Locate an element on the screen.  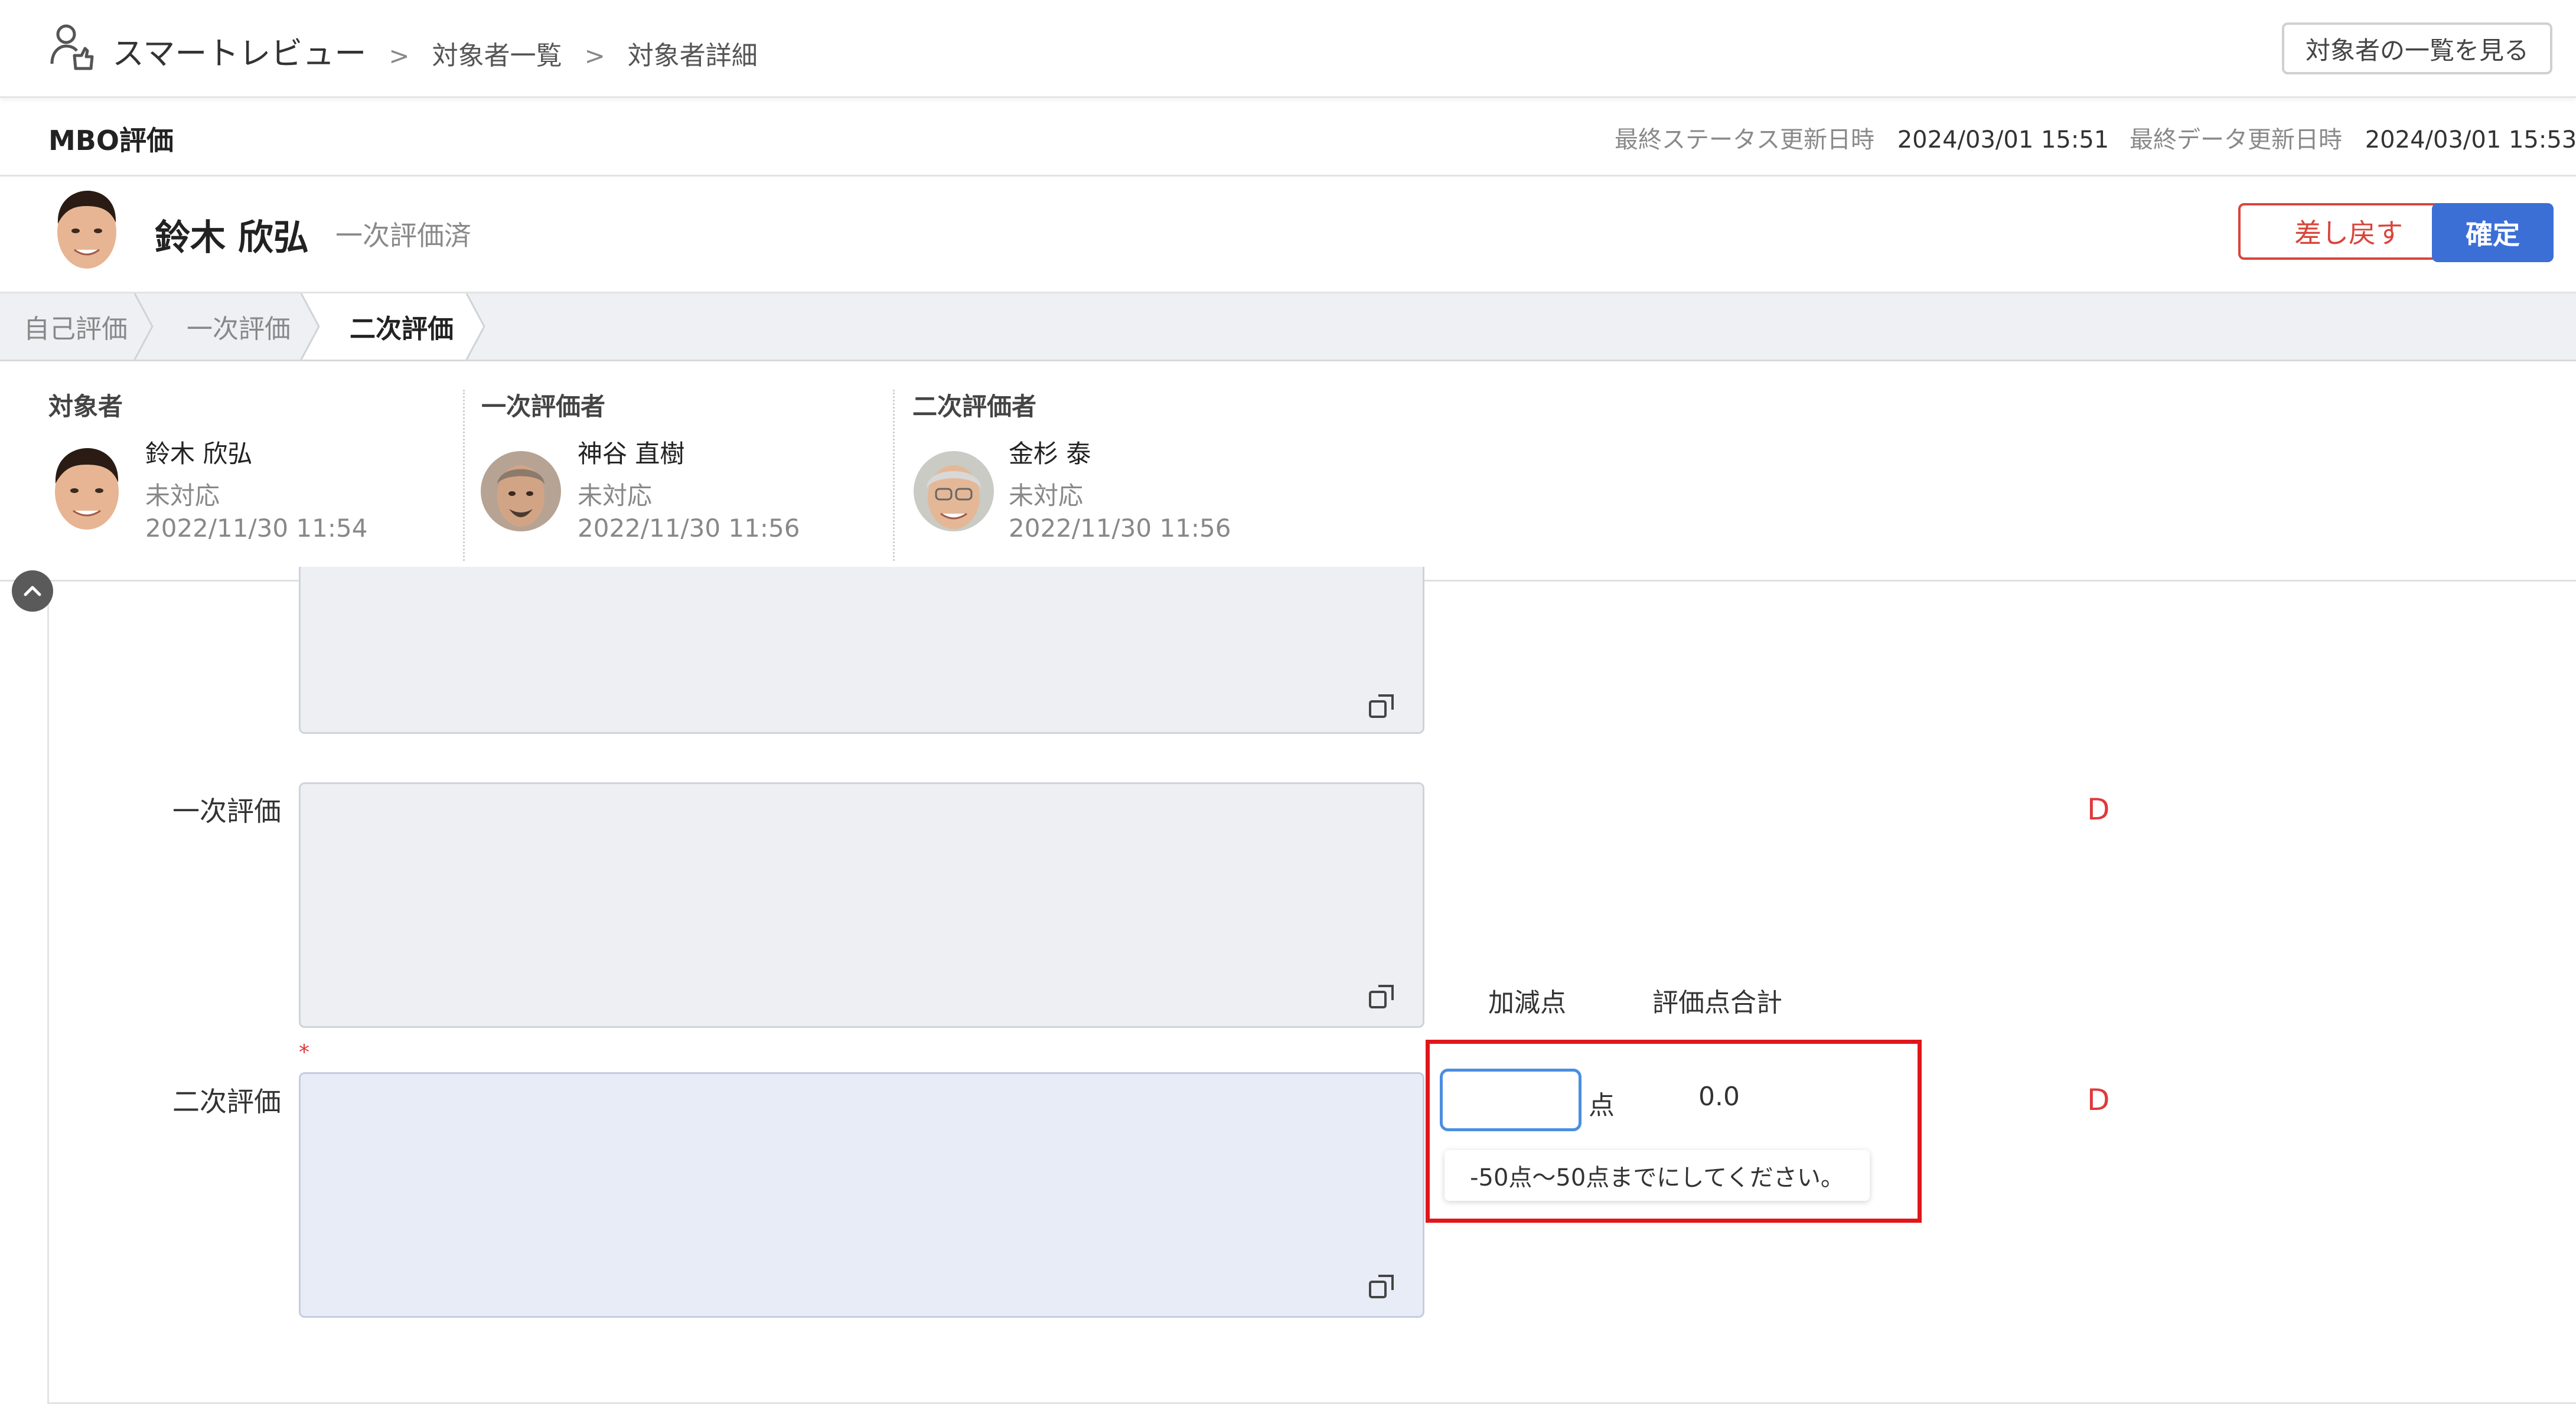
step-first-review: 一次評価 is located at coordinates (239, 326).